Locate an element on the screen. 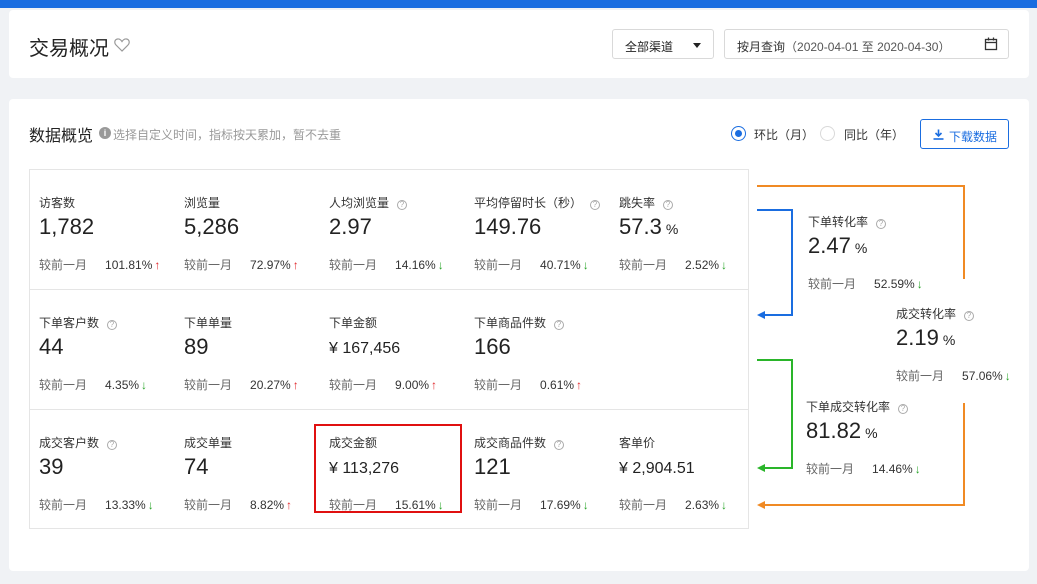 The image size is (1037, 584). metric-value-text: 81.82 is located at coordinates (834, 430).